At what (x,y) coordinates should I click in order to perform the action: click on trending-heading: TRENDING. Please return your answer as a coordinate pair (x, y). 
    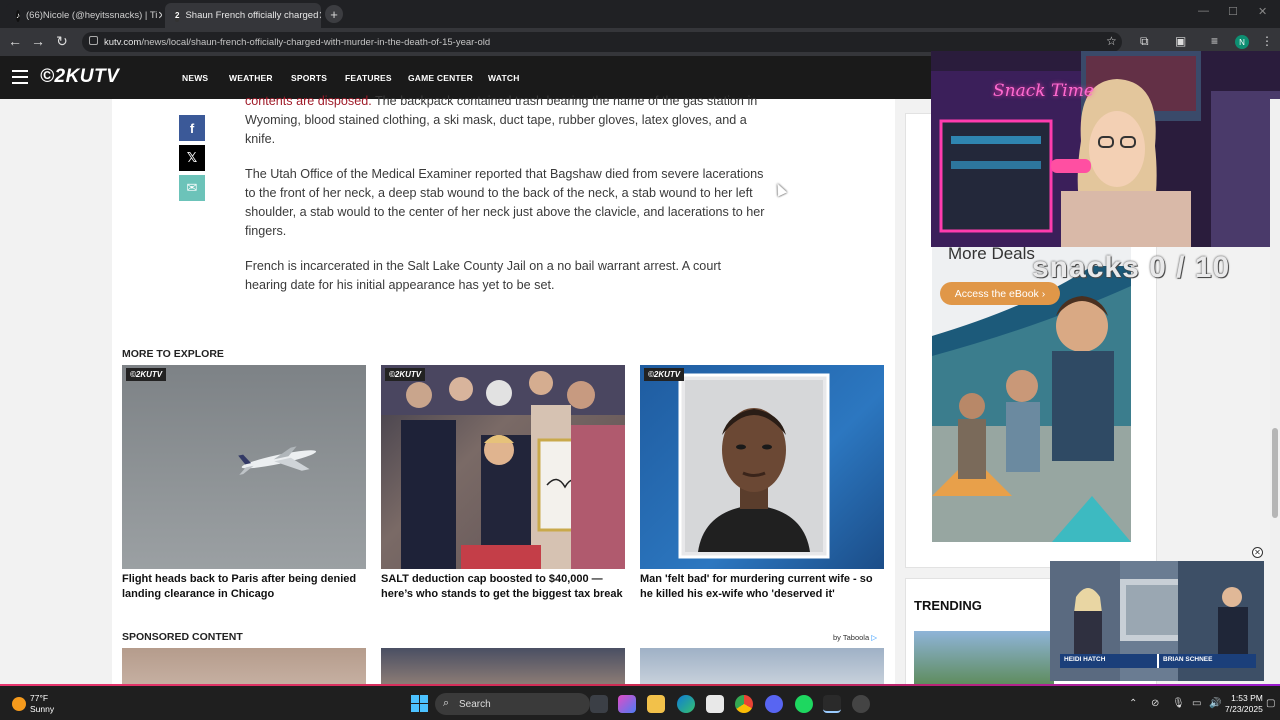
    Looking at the image, I should click on (948, 605).